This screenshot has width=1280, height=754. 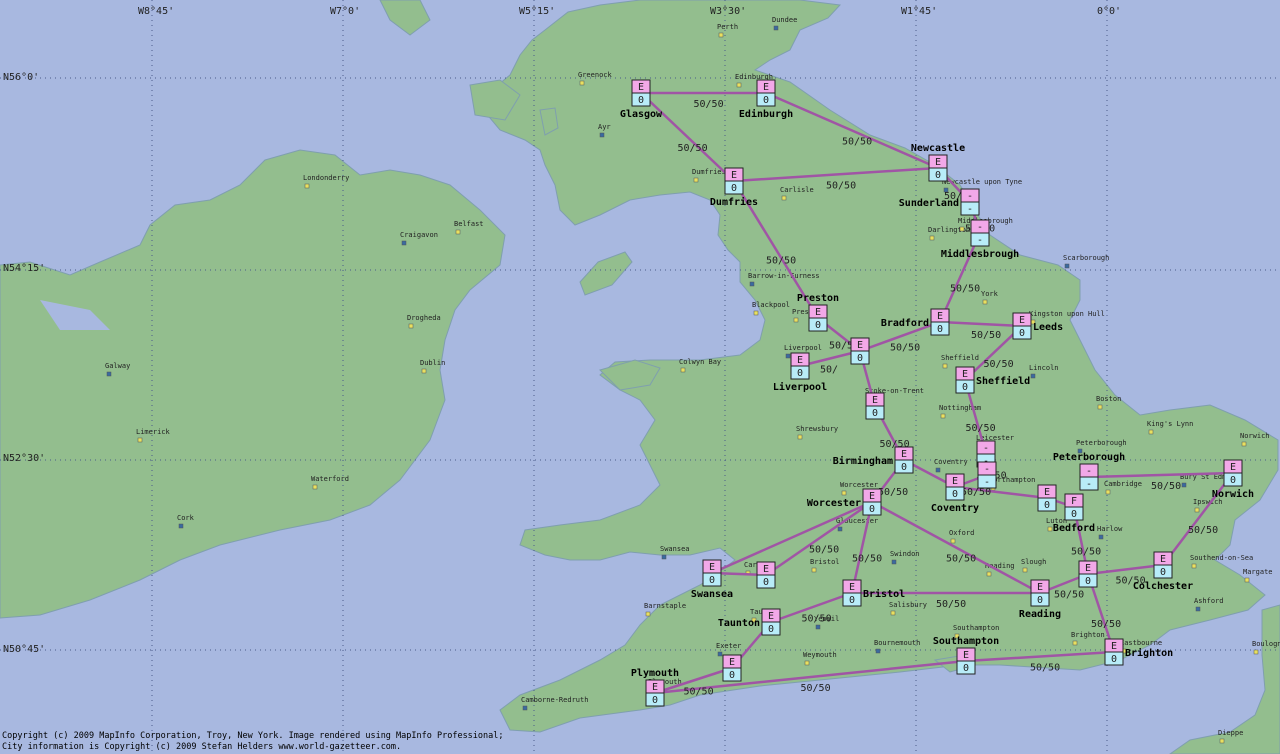 I want to click on svg-text: Cork, so click(x=186, y=518).